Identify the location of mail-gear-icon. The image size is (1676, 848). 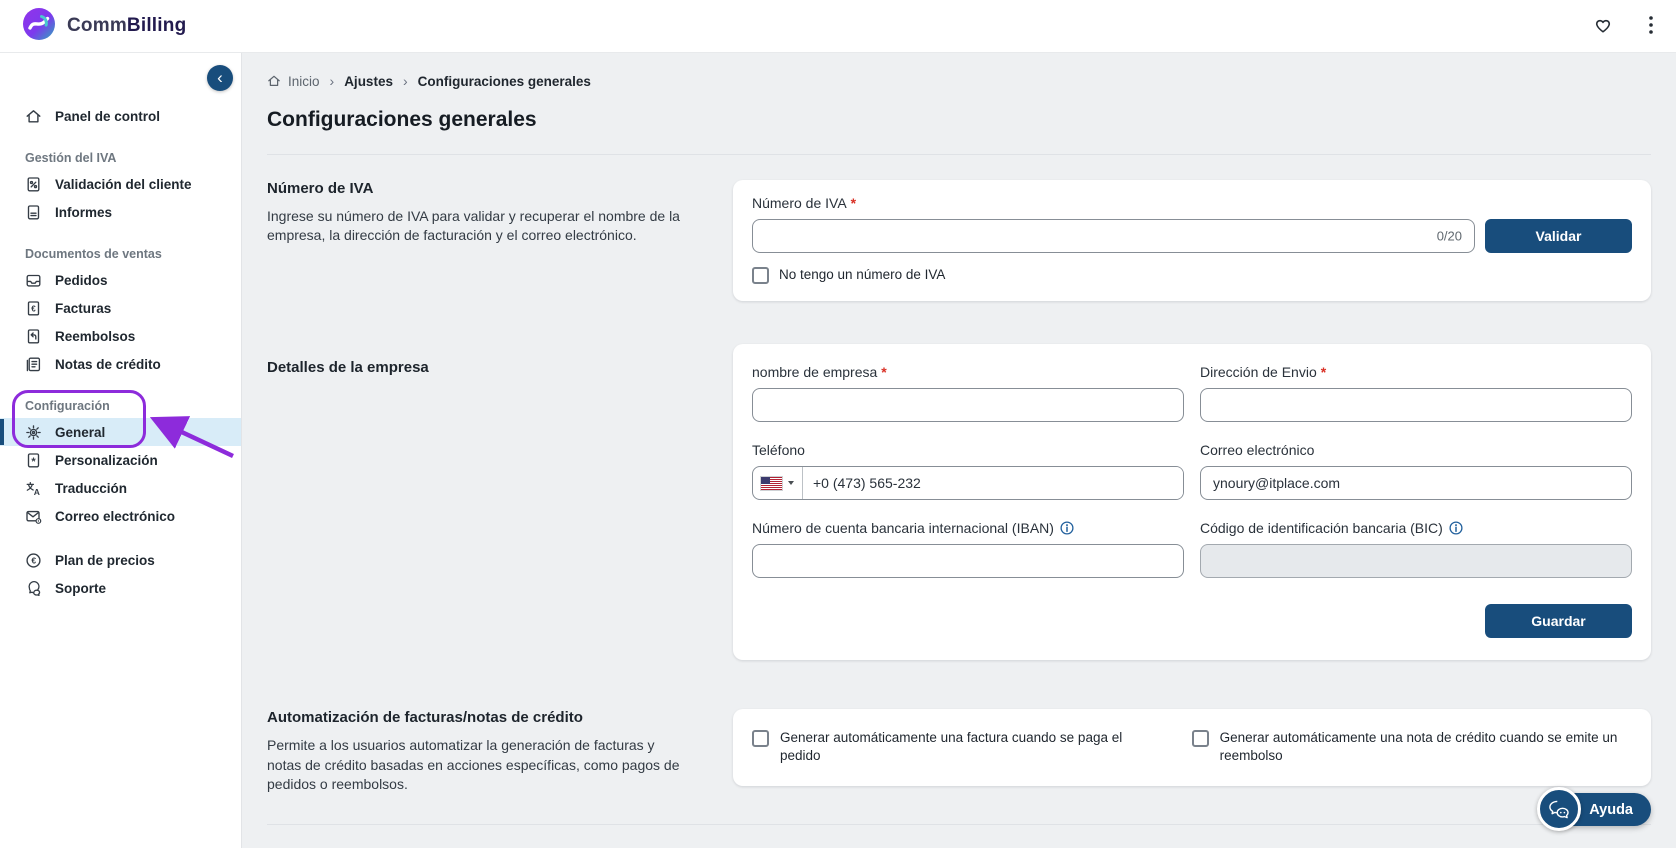
(34, 517).